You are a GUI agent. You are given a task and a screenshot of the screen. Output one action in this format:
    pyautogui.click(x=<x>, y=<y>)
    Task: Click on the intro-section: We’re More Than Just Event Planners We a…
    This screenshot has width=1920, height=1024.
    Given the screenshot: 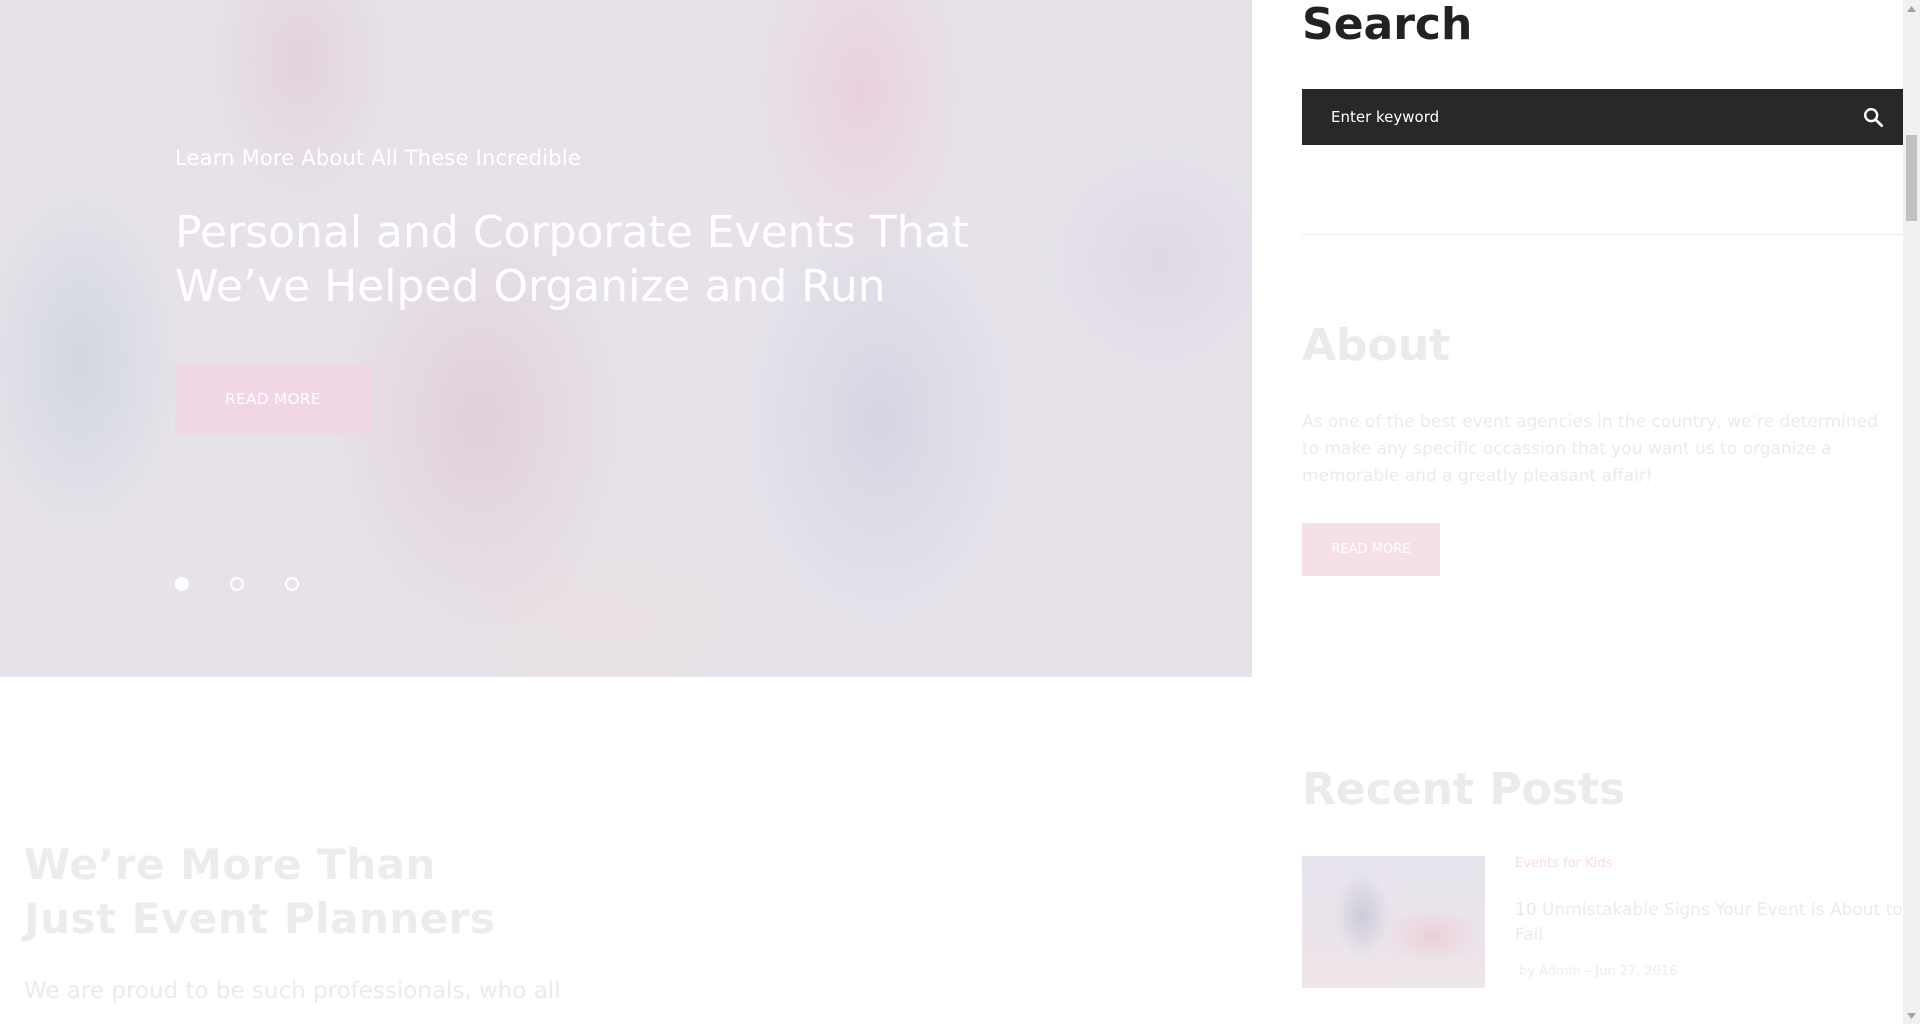 What is the action you would take?
    pyautogui.click(x=292, y=921)
    